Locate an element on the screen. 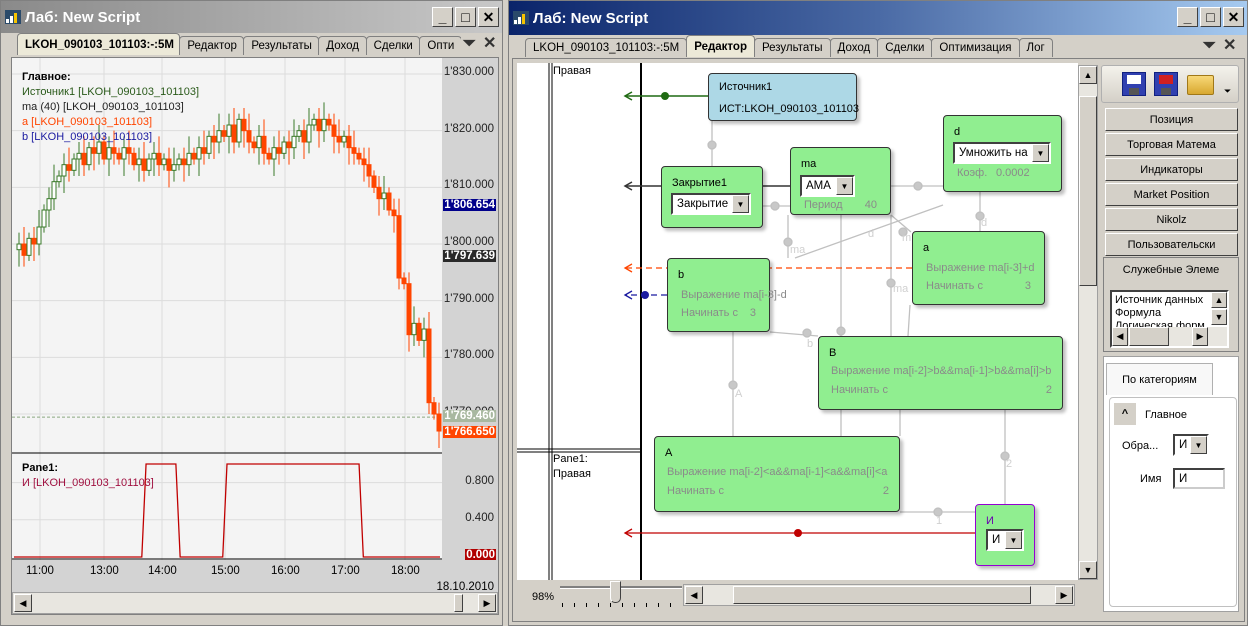 Image resolution: width=1248 pixels, height=626 pixels. category-button: Индикаторы is located at coordinates (1171, 169).